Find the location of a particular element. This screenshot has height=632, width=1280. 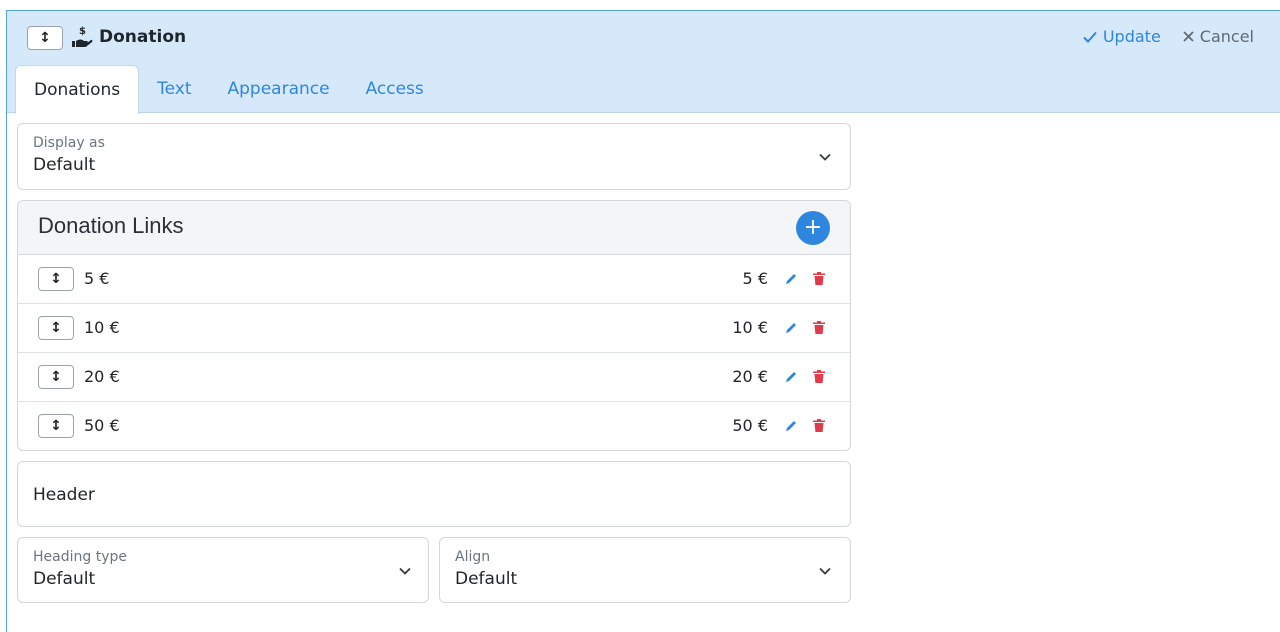

cancel-button: Cancel is located at coordinates (1218, 36).